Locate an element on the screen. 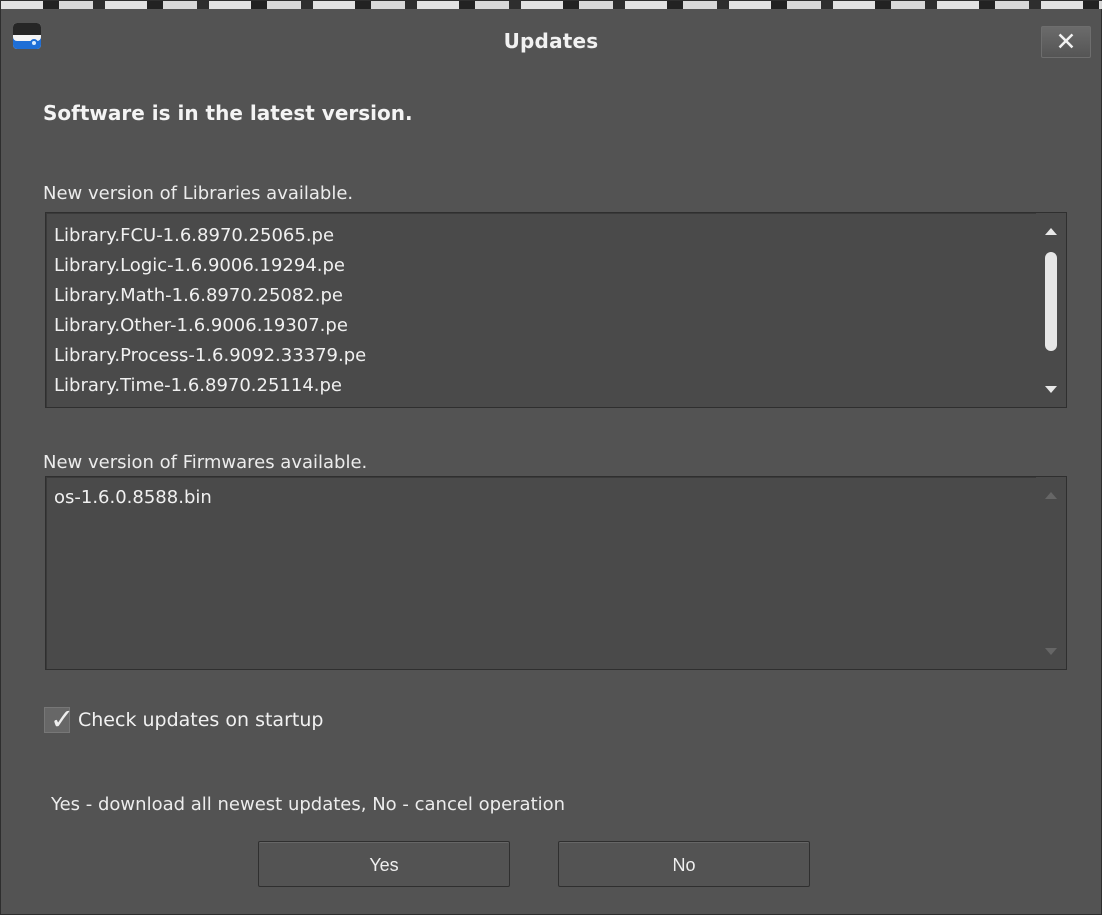 This screenshot has width=1102, height=915. title-bar: Updates ✕ is located at coordinates (551, 40).